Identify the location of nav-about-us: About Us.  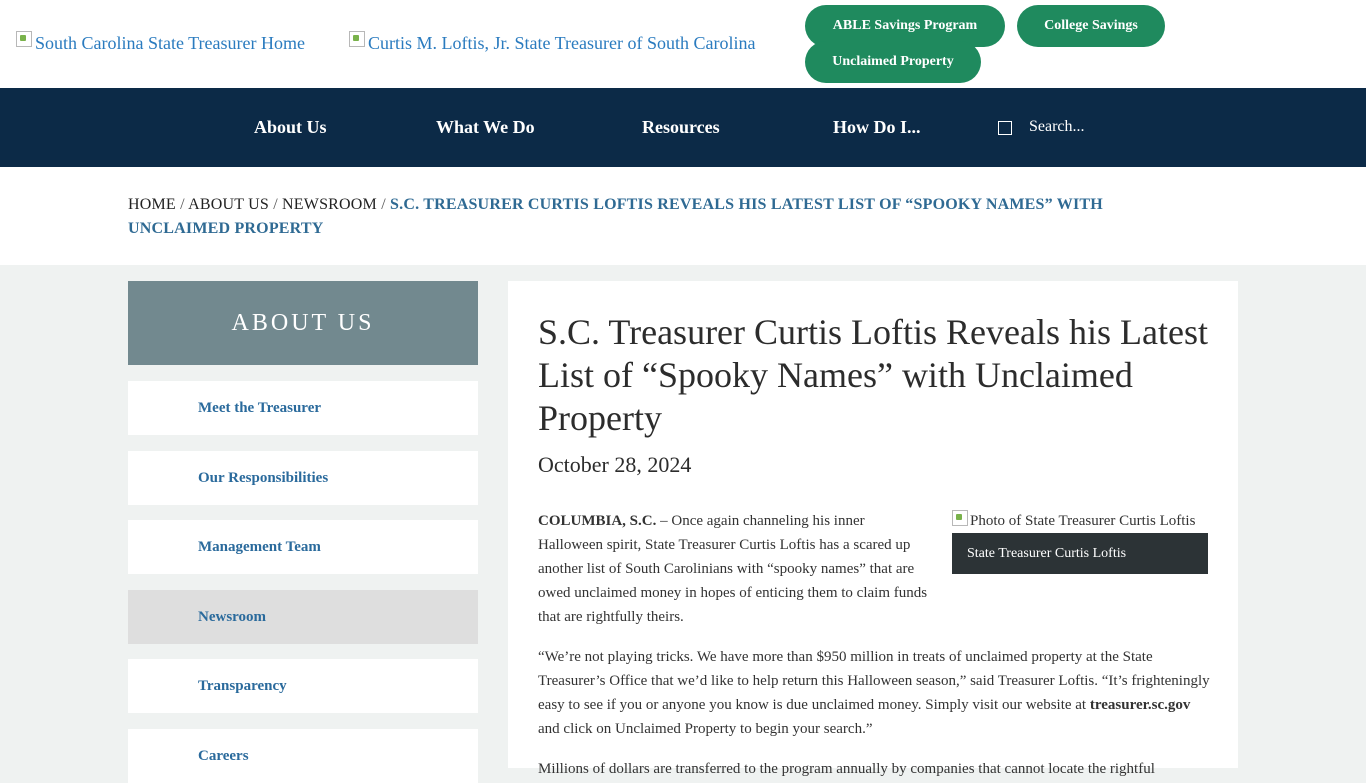
(290, 127).